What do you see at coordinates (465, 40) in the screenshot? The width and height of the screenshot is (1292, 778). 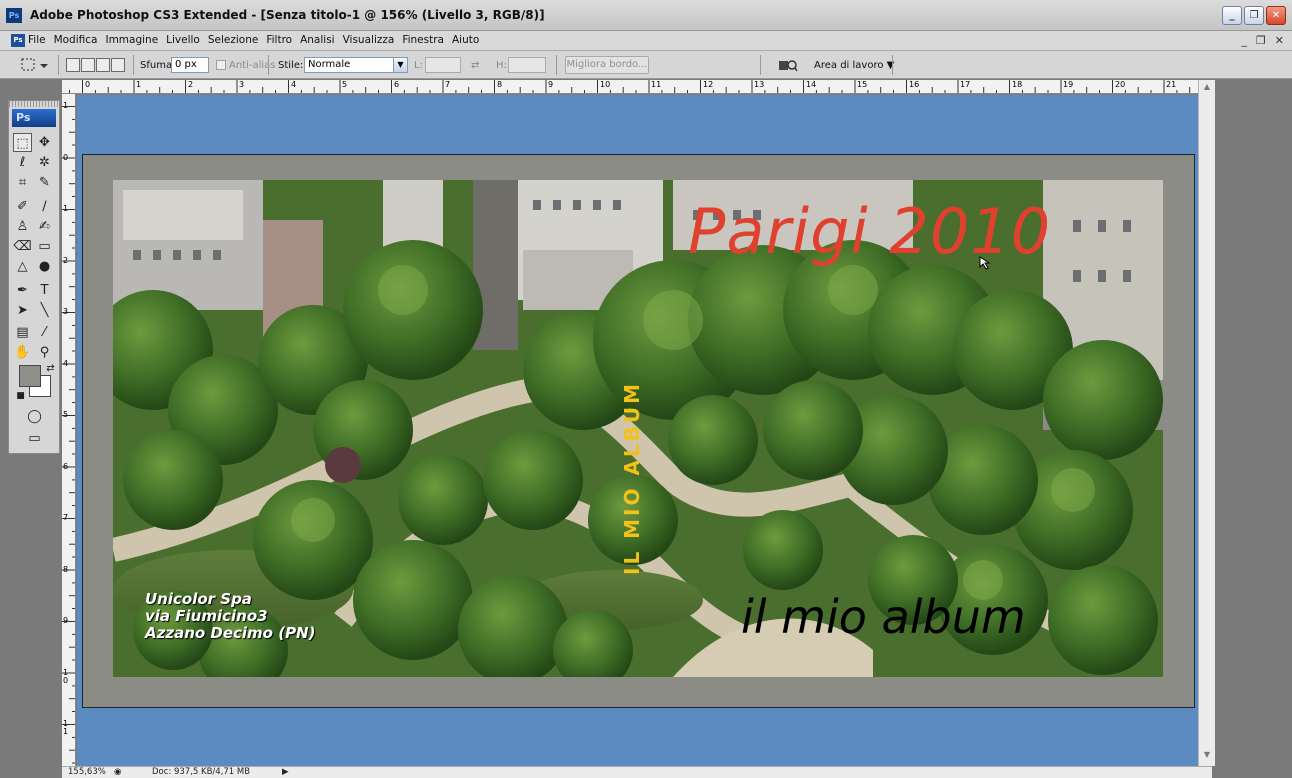 I see `menu-aiuto: Aiuto` at bounding box center [465, 40].